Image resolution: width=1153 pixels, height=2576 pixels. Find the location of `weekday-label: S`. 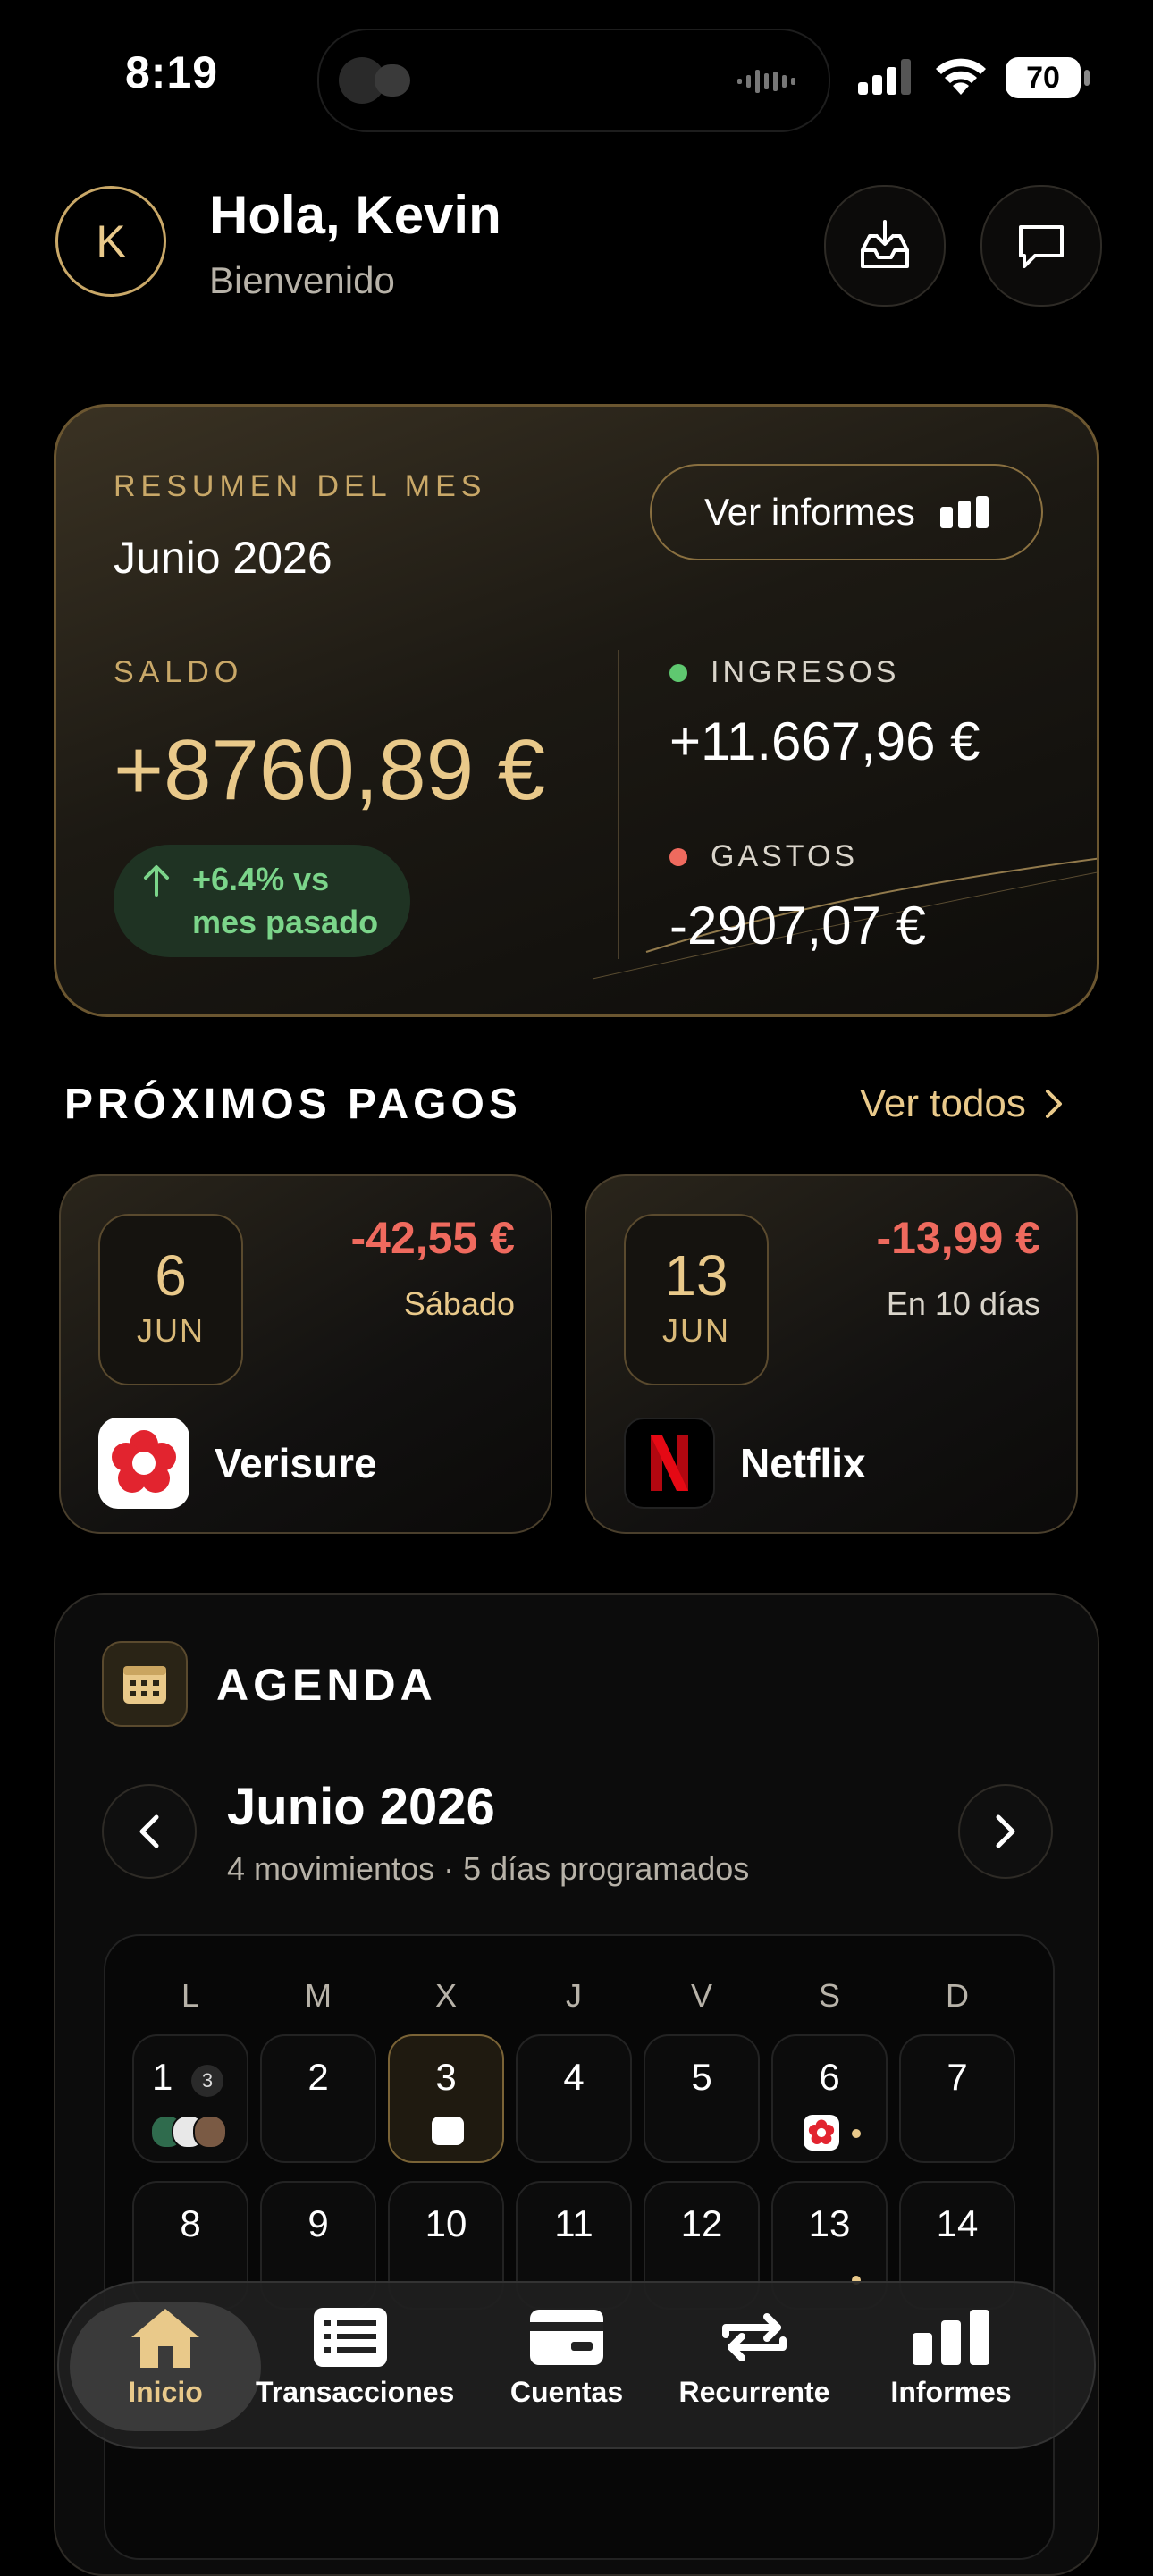

weekday-label: S is located at coordinates (829, 1995).